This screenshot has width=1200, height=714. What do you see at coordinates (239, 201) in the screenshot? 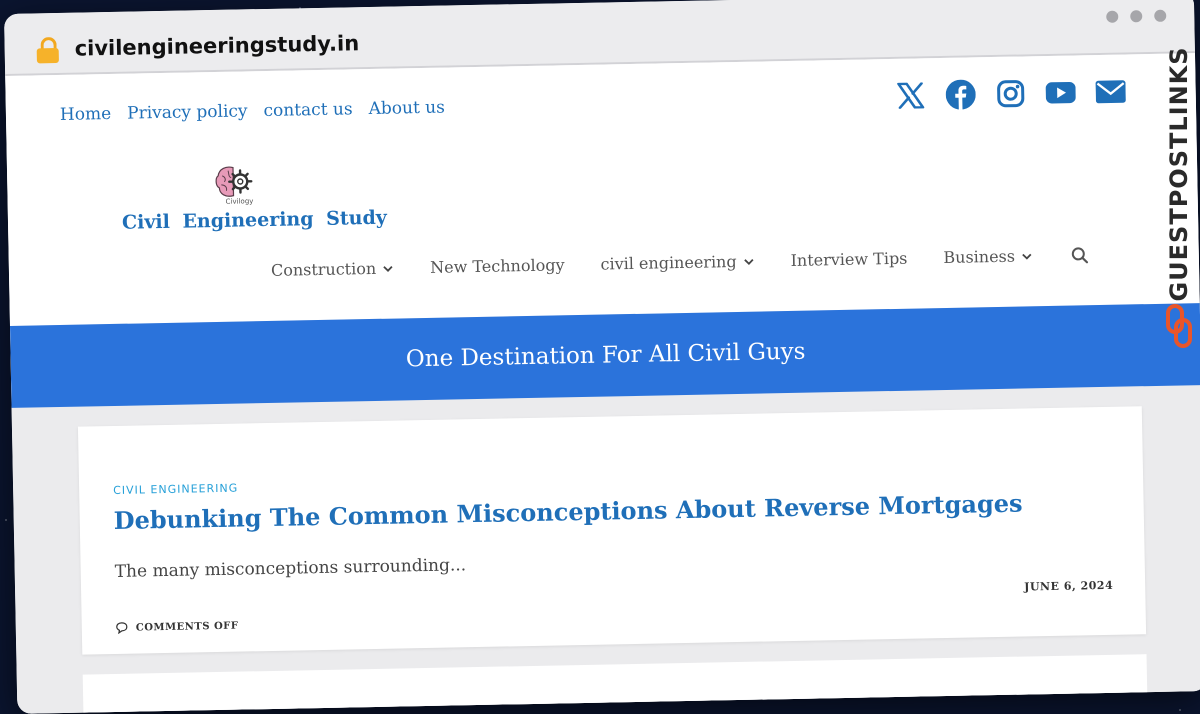
I see `logo-small-text: Civilogy` at bounding box center [239, 201].